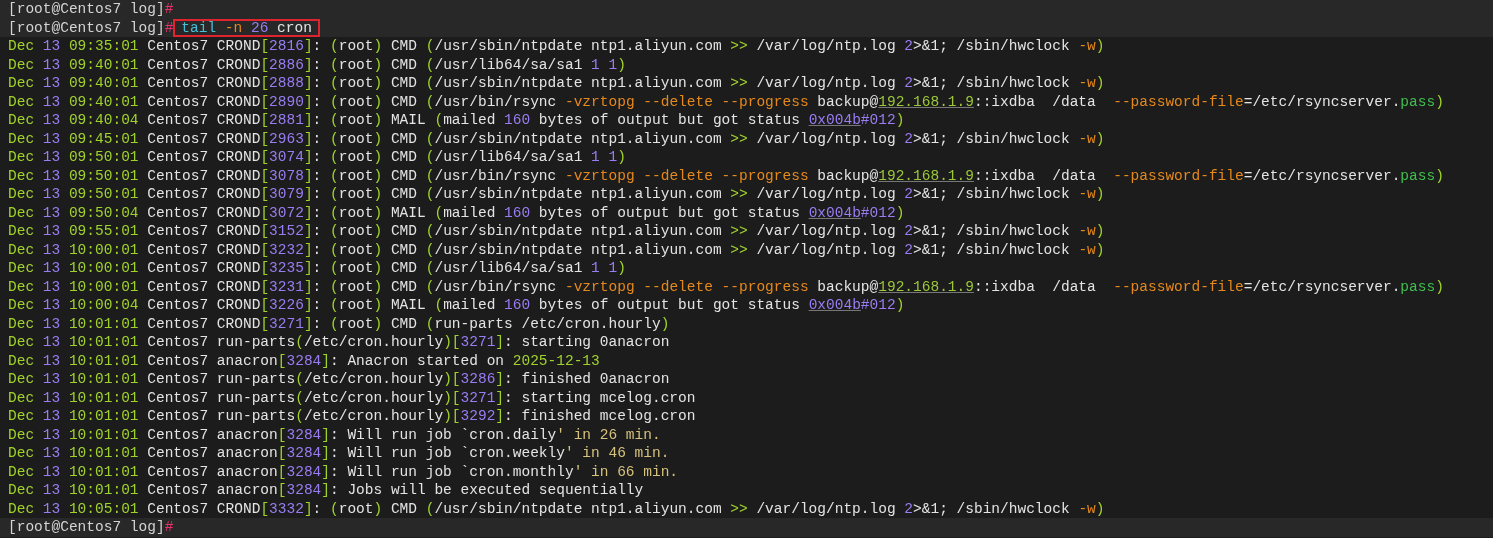 The width and height of the screenshot is (1493, 538). What do you see at coordinates (556, 83) in the screenshot?
I see `log-line: Dec 13 09:40:01 Centos7 CROND[2888]: (root) CMD (/usr/sbin/ntpdate ntp1.aliyun.com >> /var/log/ntp.log 2>&1; /sbin/hwclock -w)` at bounding box center [556, 83].